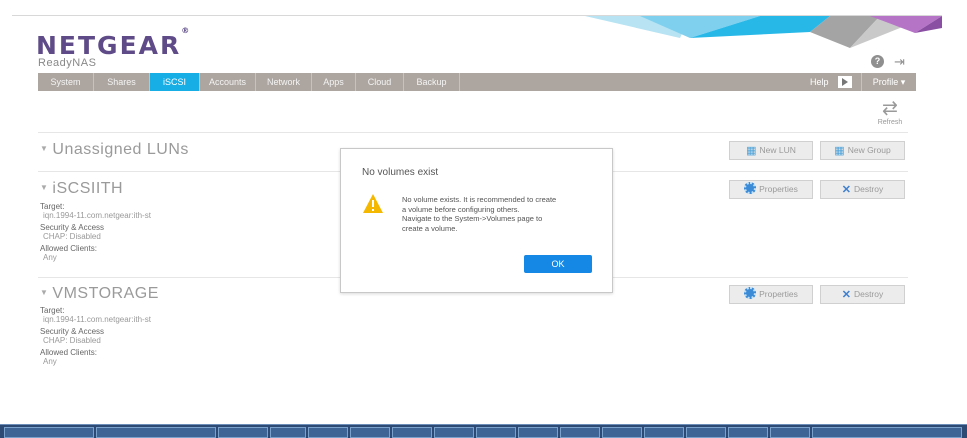  Describe the element at coordinates (845, 82) in the screenshot. I see `play-icon` at that location.